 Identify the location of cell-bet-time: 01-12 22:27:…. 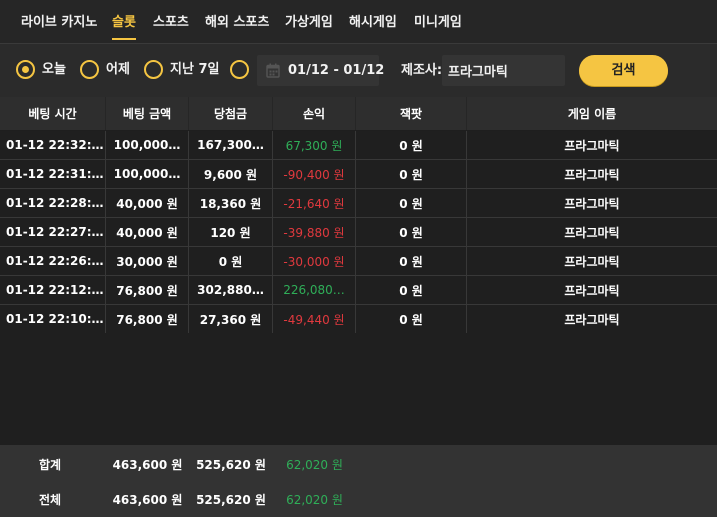
(53, 232).